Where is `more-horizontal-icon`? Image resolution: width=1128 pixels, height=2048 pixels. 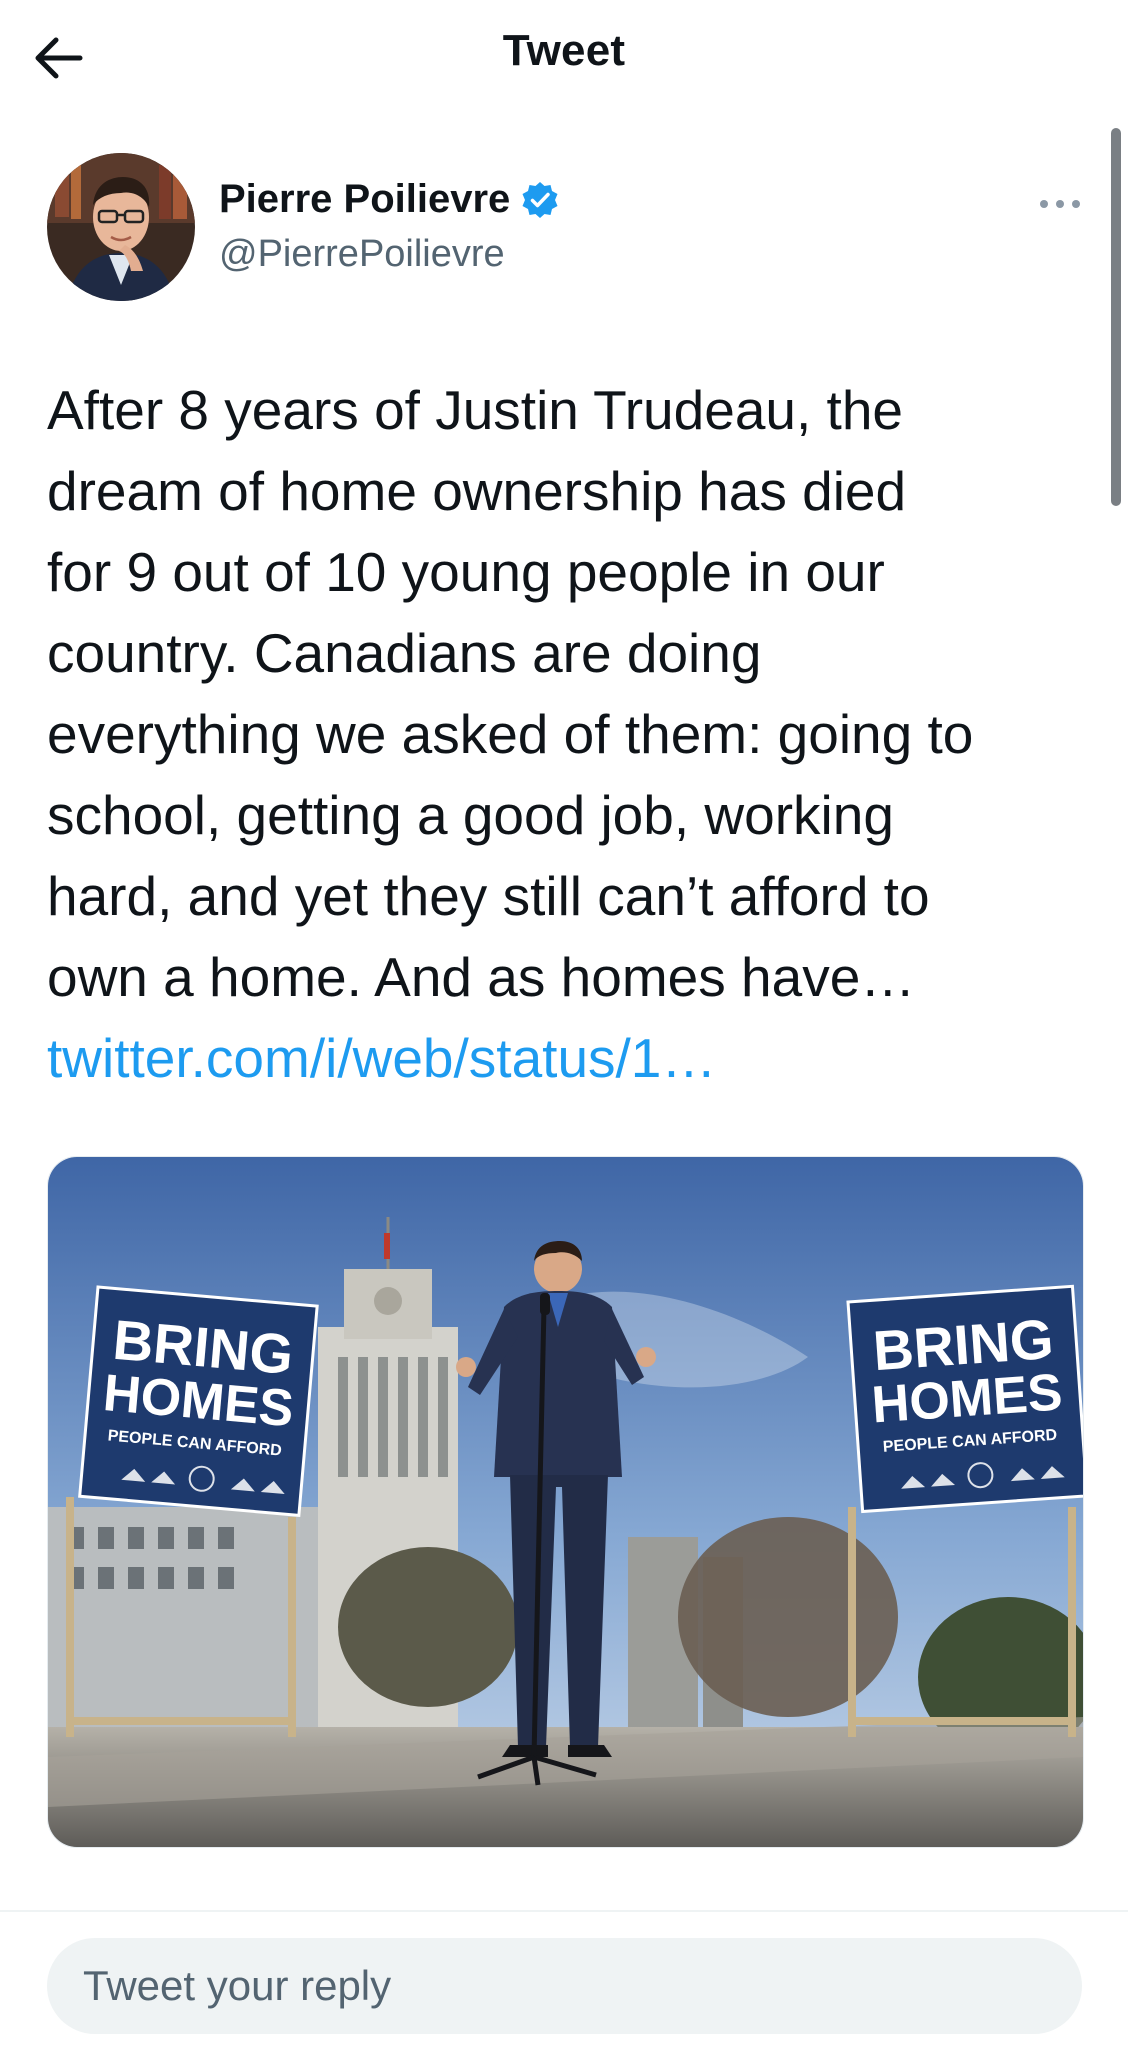
more-horizontal-icon is located at coordinates (1060, 204).